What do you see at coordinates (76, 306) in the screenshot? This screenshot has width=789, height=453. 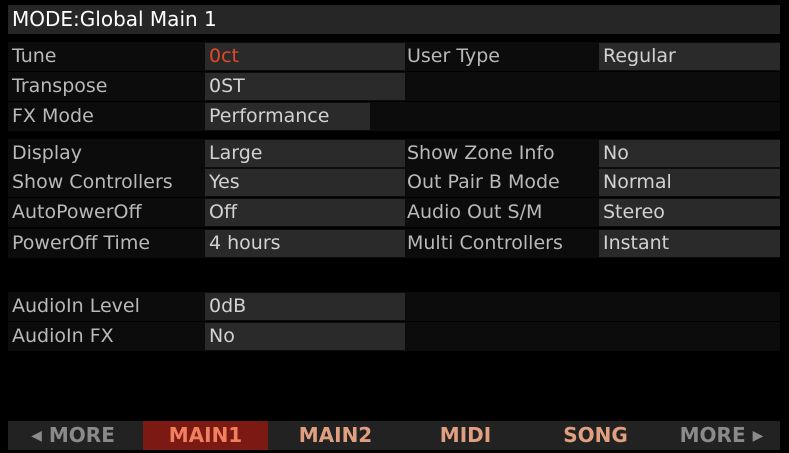 I see `audio-in-level-label: AudioIn Level` at bounding box center [76, 306].